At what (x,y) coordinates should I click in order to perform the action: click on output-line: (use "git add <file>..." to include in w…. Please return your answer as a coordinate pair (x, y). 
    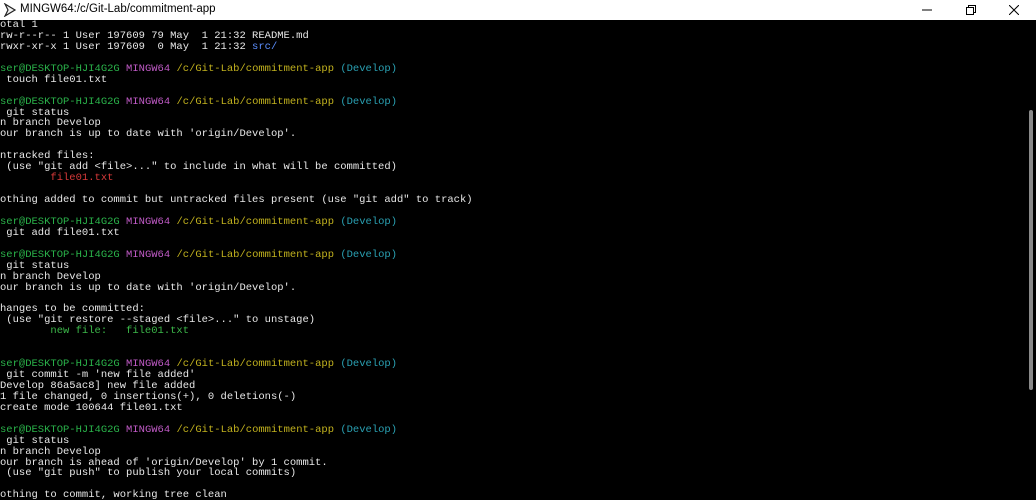
    Looking at the image, I should click on (198, 167).